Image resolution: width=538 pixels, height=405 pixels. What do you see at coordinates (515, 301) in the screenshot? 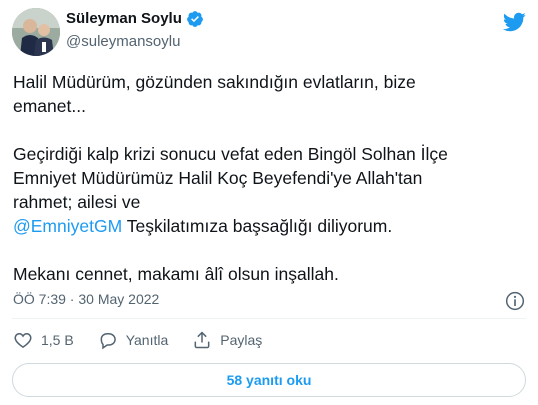
I see `info-icon` at bounding box center [515, 301].